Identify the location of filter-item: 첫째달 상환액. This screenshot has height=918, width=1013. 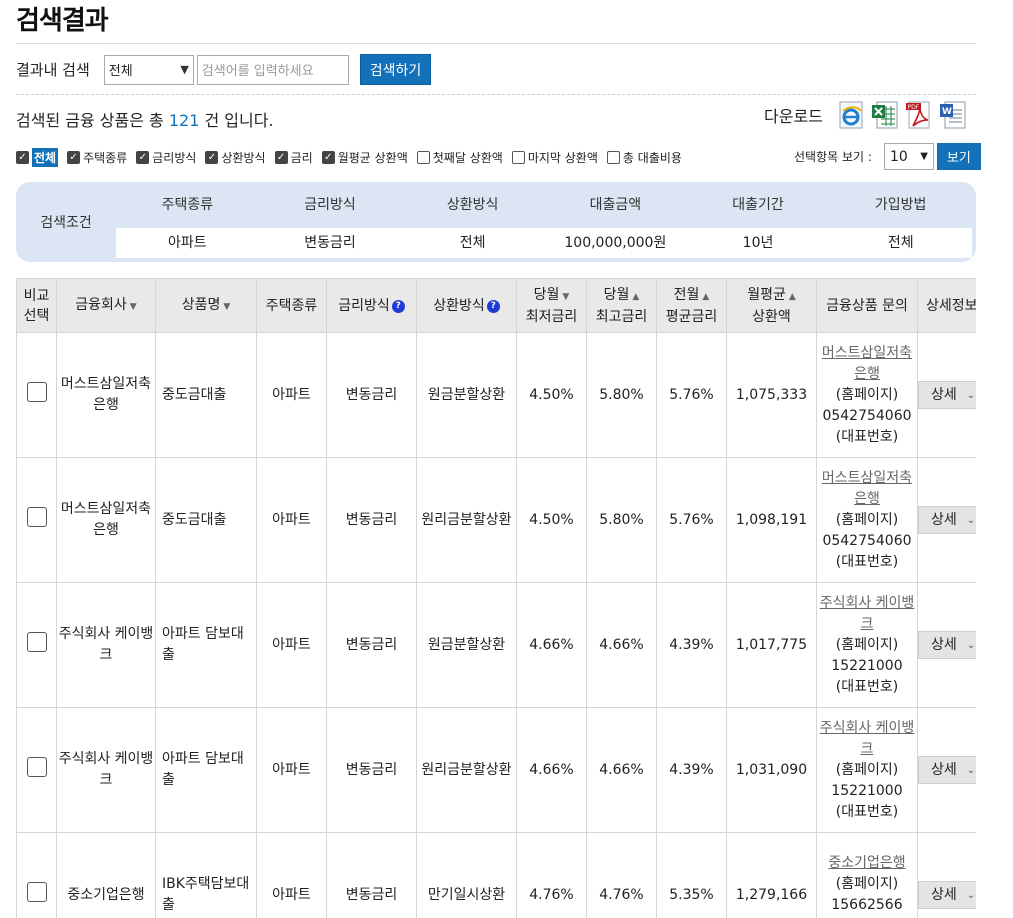
(459, 157).